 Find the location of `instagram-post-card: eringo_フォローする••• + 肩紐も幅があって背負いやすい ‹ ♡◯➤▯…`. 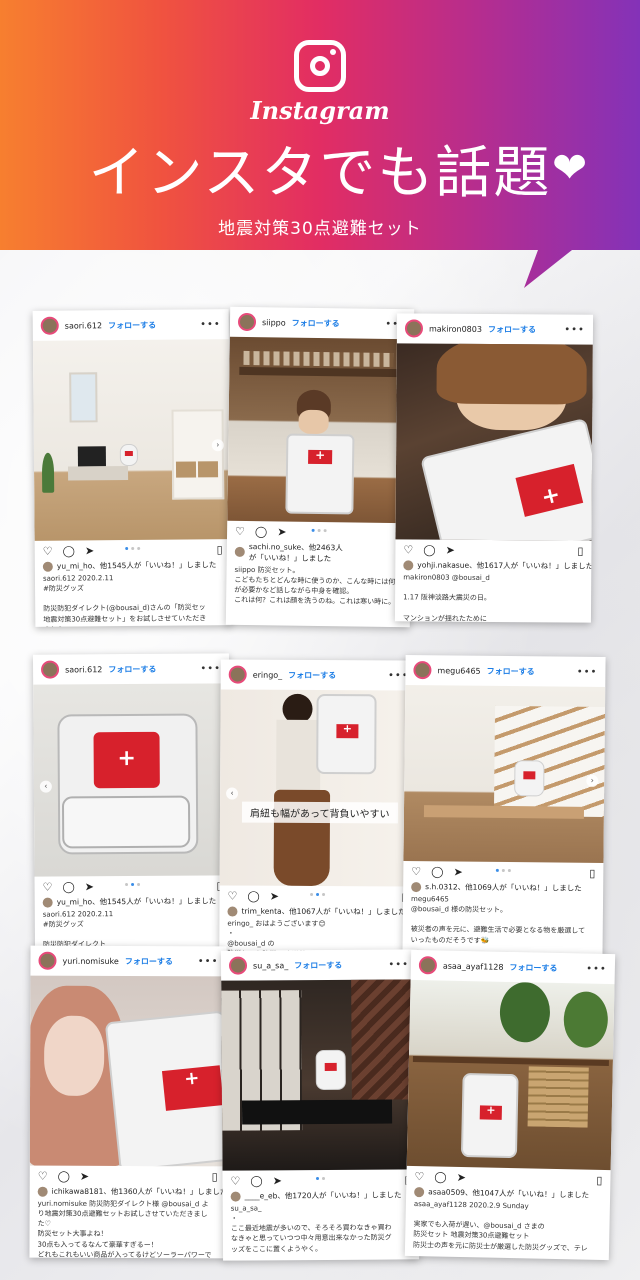

instagram-post-card: eringo_フォローする••• + 肩紐も幅があって背負いやすい ‹ ♡◯➤▯… is located at coordinates (318, 810).